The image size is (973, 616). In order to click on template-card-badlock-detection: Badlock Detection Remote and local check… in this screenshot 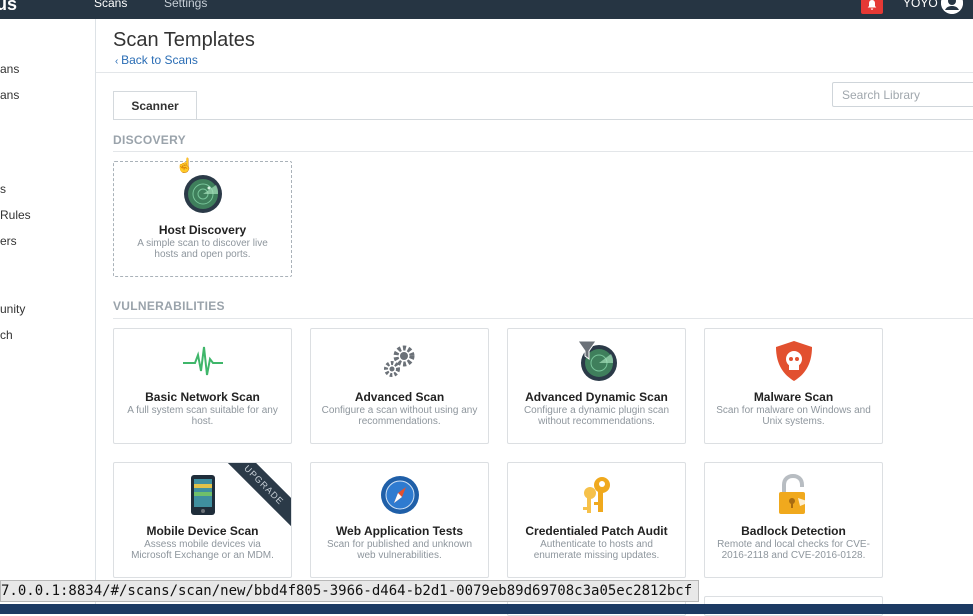, I will do `click(793, 520)`.